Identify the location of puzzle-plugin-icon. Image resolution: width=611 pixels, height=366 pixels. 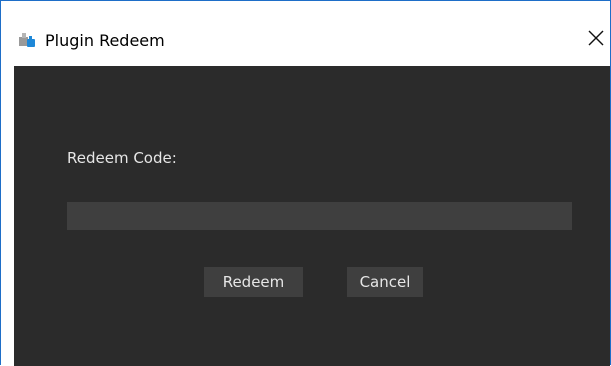
(27, 39).